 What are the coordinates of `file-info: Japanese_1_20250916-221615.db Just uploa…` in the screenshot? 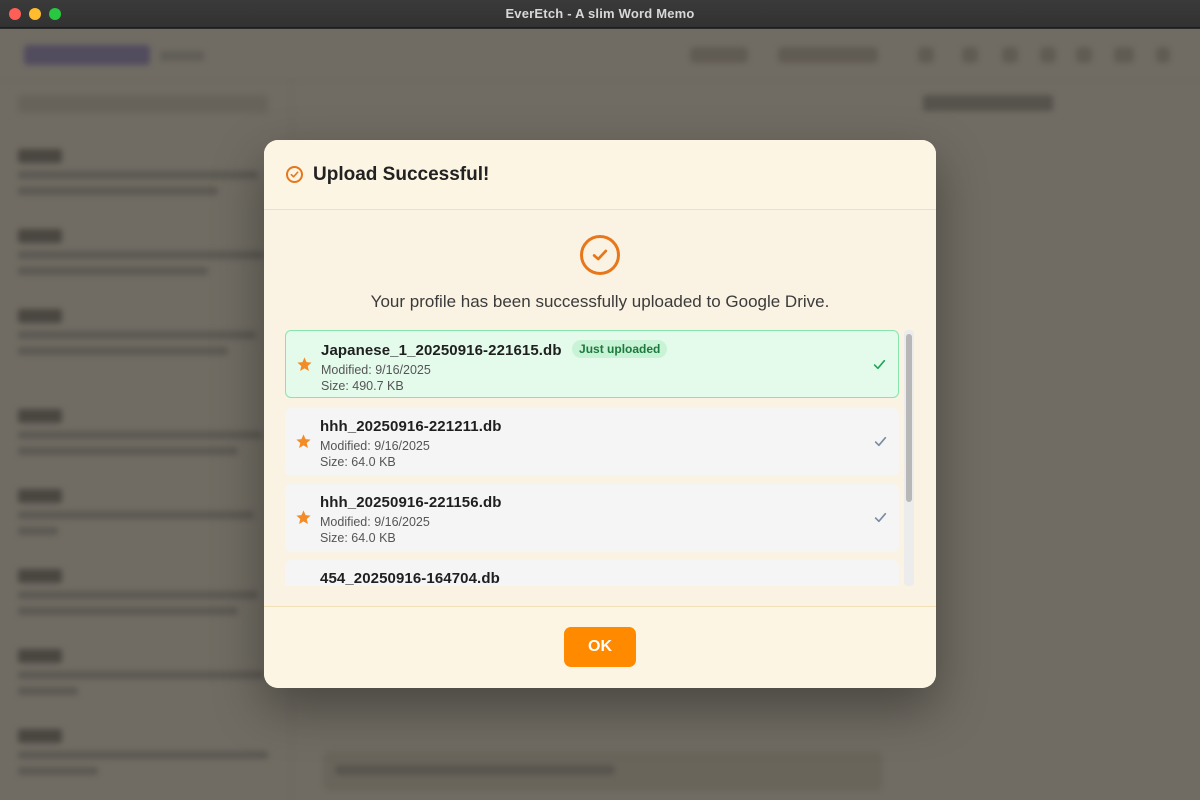 It's located at (494, 366).